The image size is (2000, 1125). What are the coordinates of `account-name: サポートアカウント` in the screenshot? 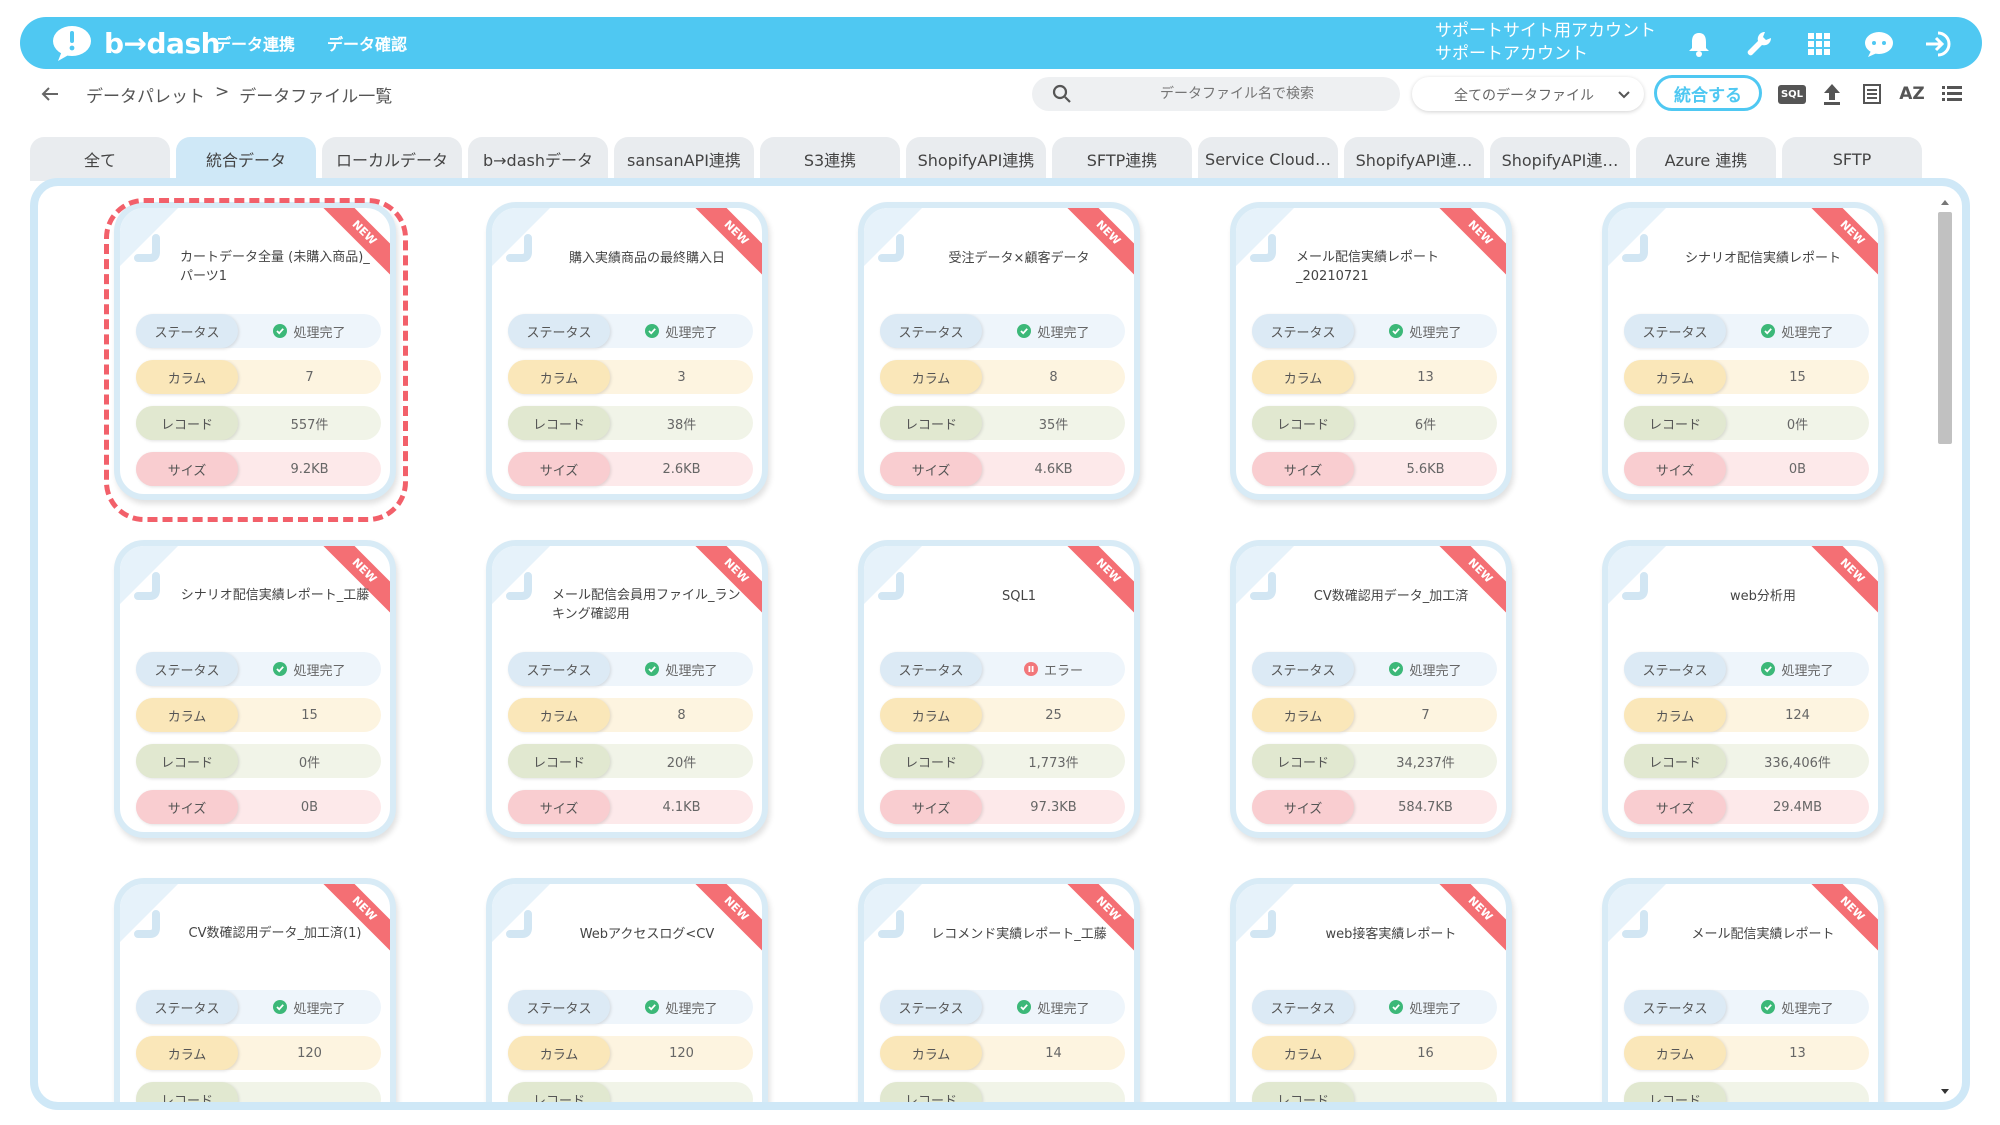 It's located at (1511, 54).